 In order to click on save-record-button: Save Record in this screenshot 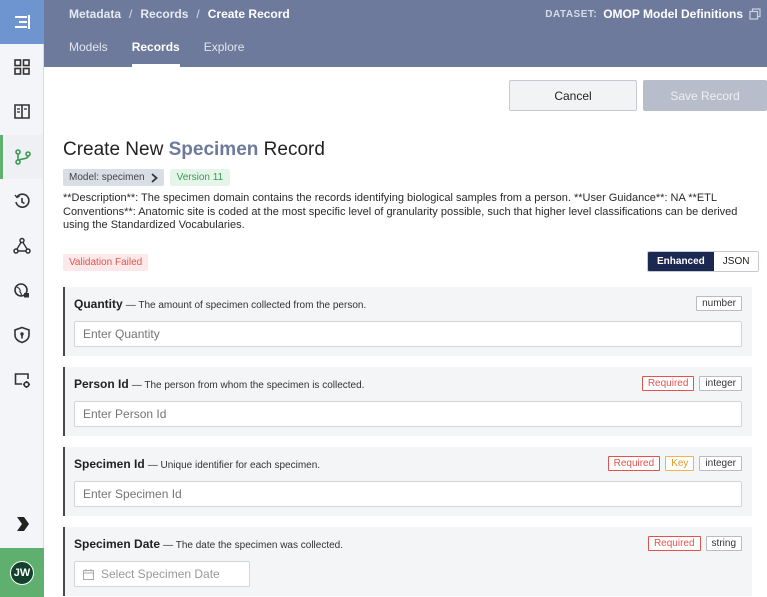, I will do `click(705, 95)`.